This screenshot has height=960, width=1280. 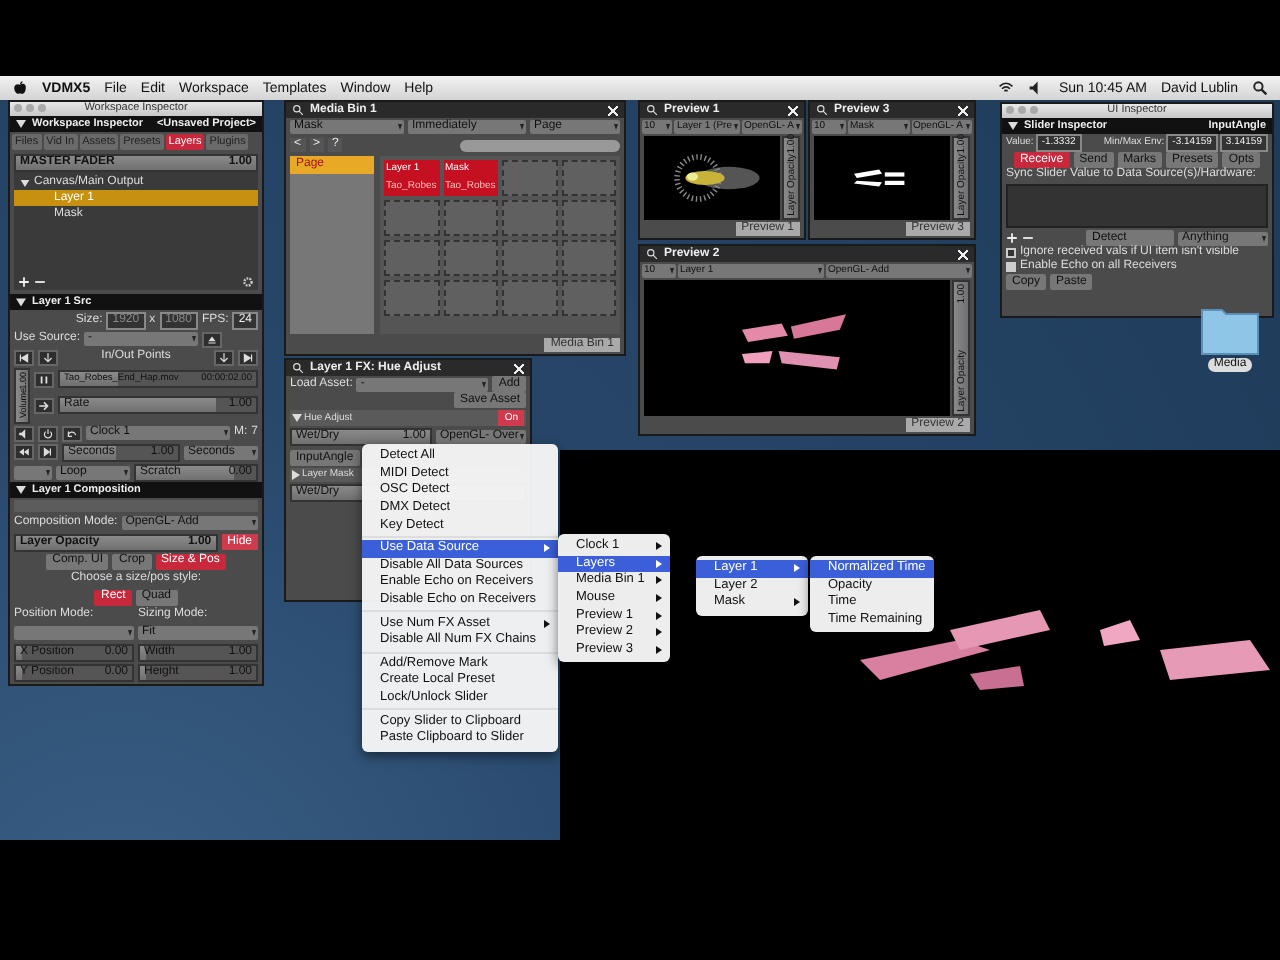 I want to click on folder-icon, so click(x=1230, y=330).